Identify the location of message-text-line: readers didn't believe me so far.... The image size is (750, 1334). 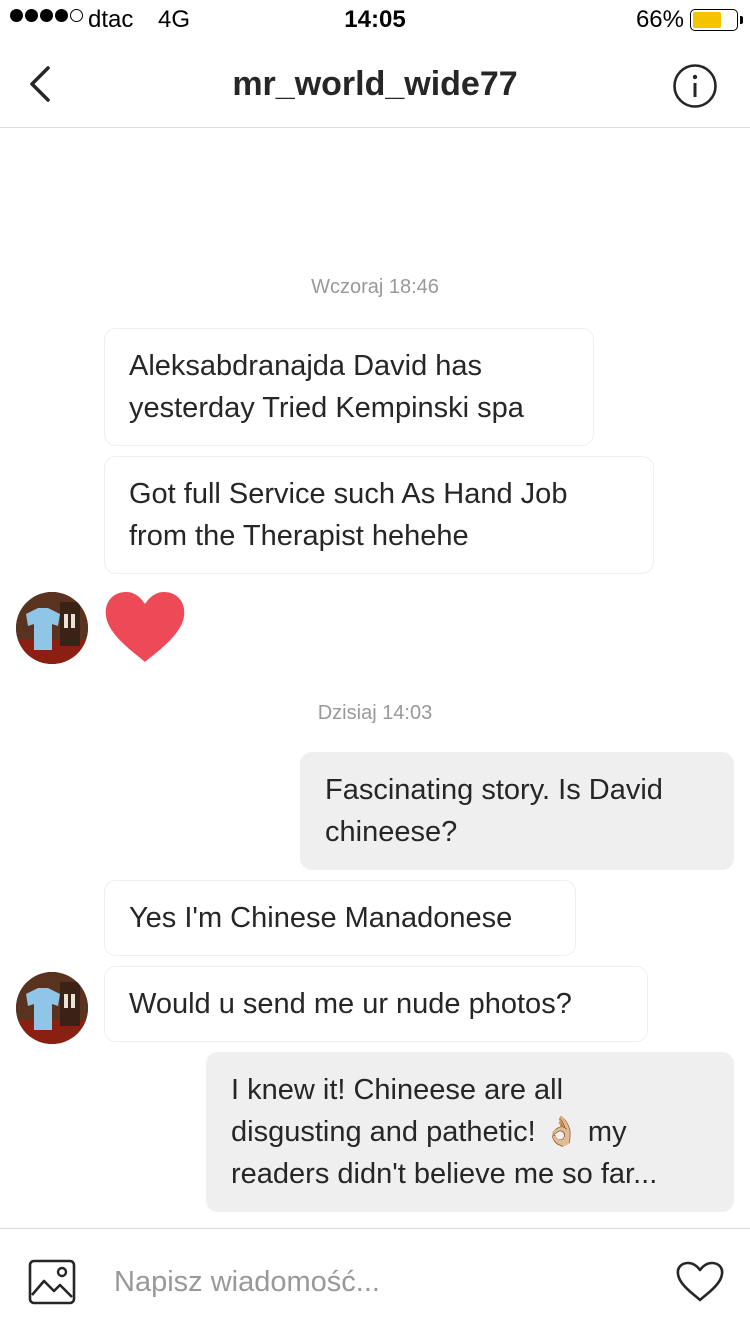
(444, 1174).